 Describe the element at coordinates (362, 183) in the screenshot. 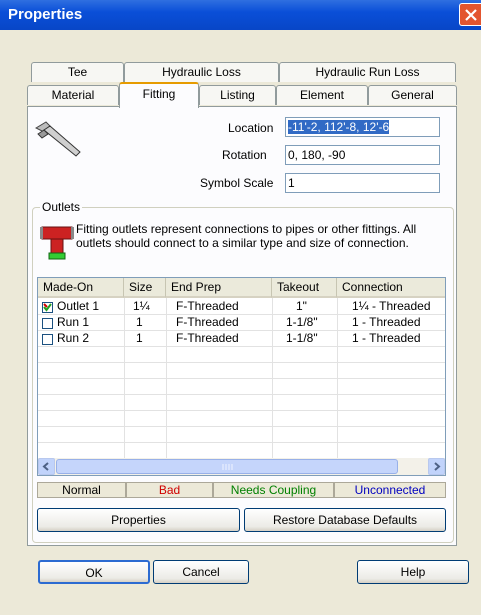

I see `symbol-scale-field: 1` at that location.